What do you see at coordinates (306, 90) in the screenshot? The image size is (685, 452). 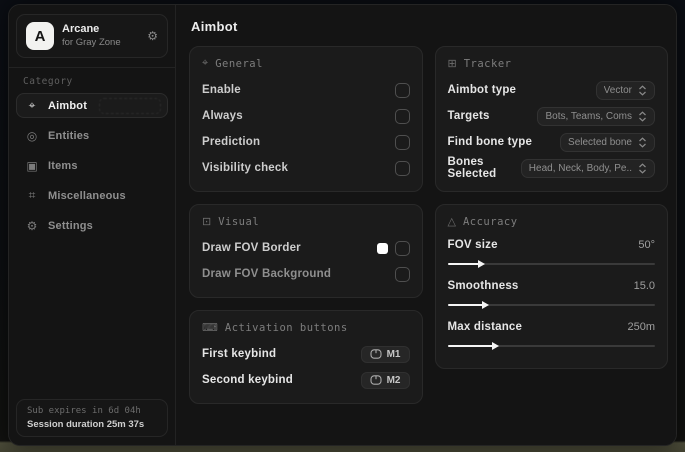 I see `setting-row: Enable` at bounding box center [306, 90].